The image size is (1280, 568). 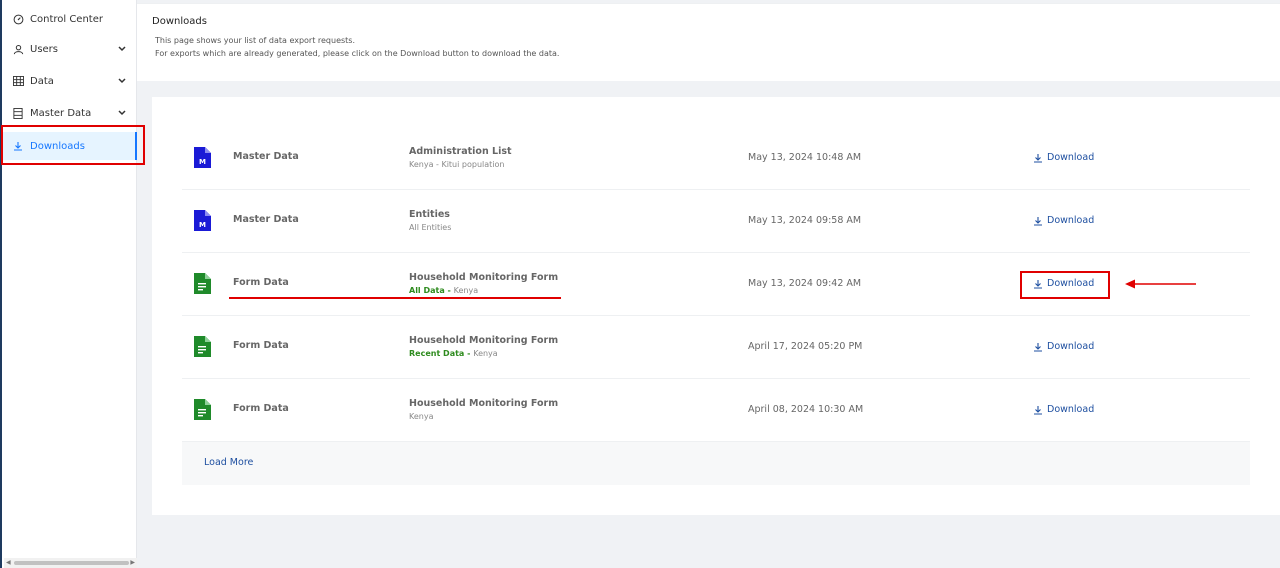 I want to click on scrollbar-thumb, so click(x=71, y=563).